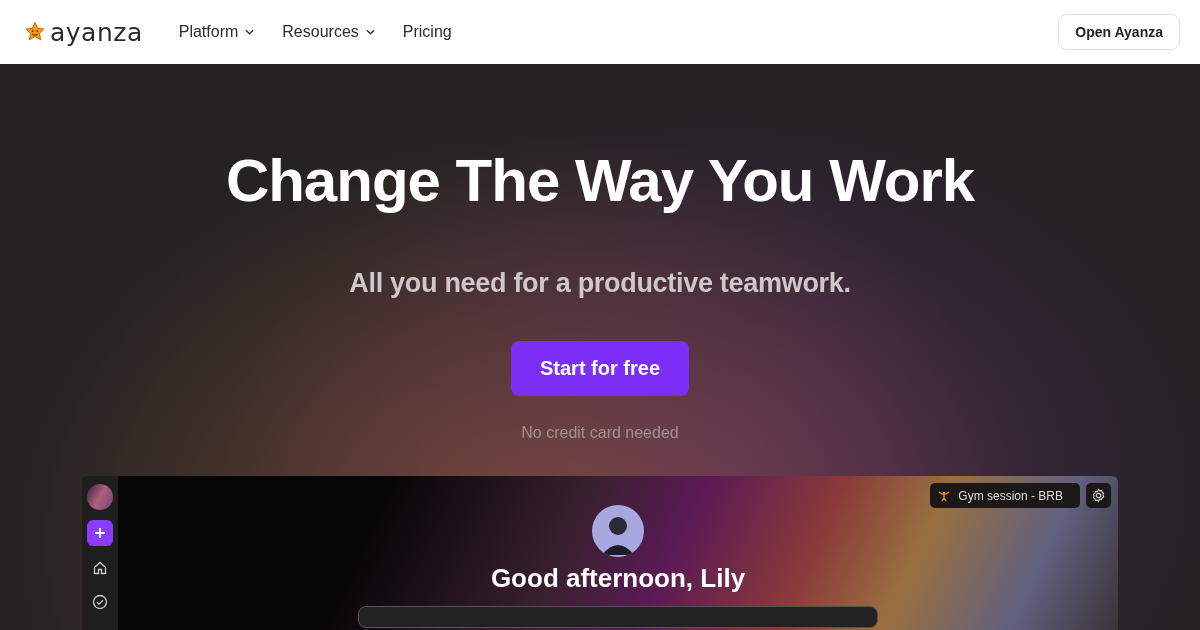  What do you see at coordinates (100, 602) in the screenshot?
I see `check-circle-icon` at bounding box center [100, 602].